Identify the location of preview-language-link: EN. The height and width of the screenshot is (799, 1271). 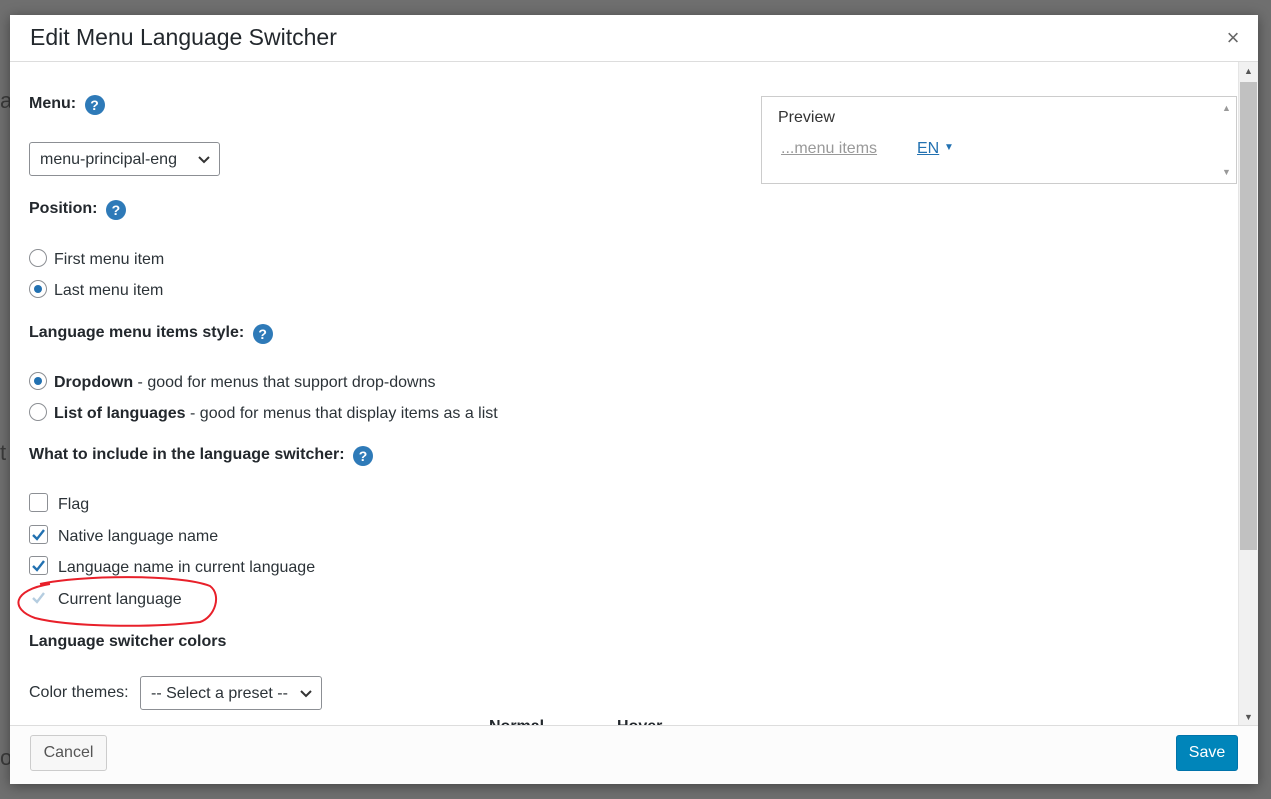
(928, 149).